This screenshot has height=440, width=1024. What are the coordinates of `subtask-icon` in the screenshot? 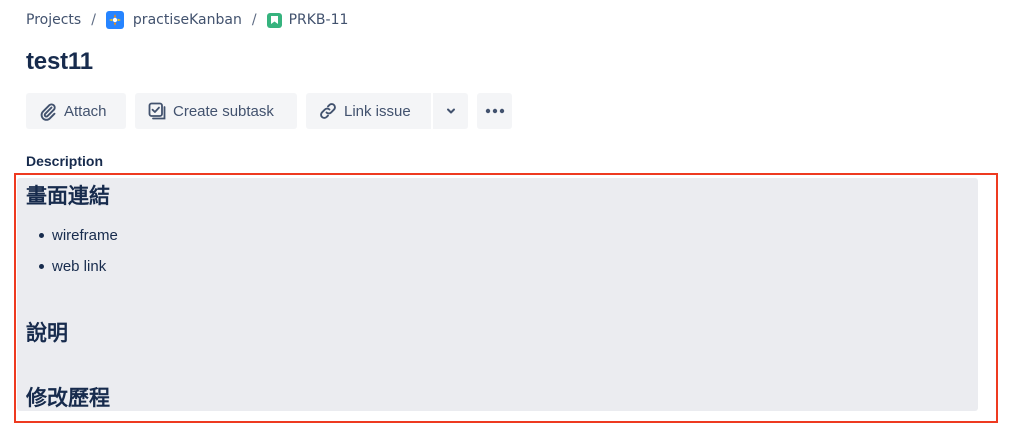 It's located at (157, 111).